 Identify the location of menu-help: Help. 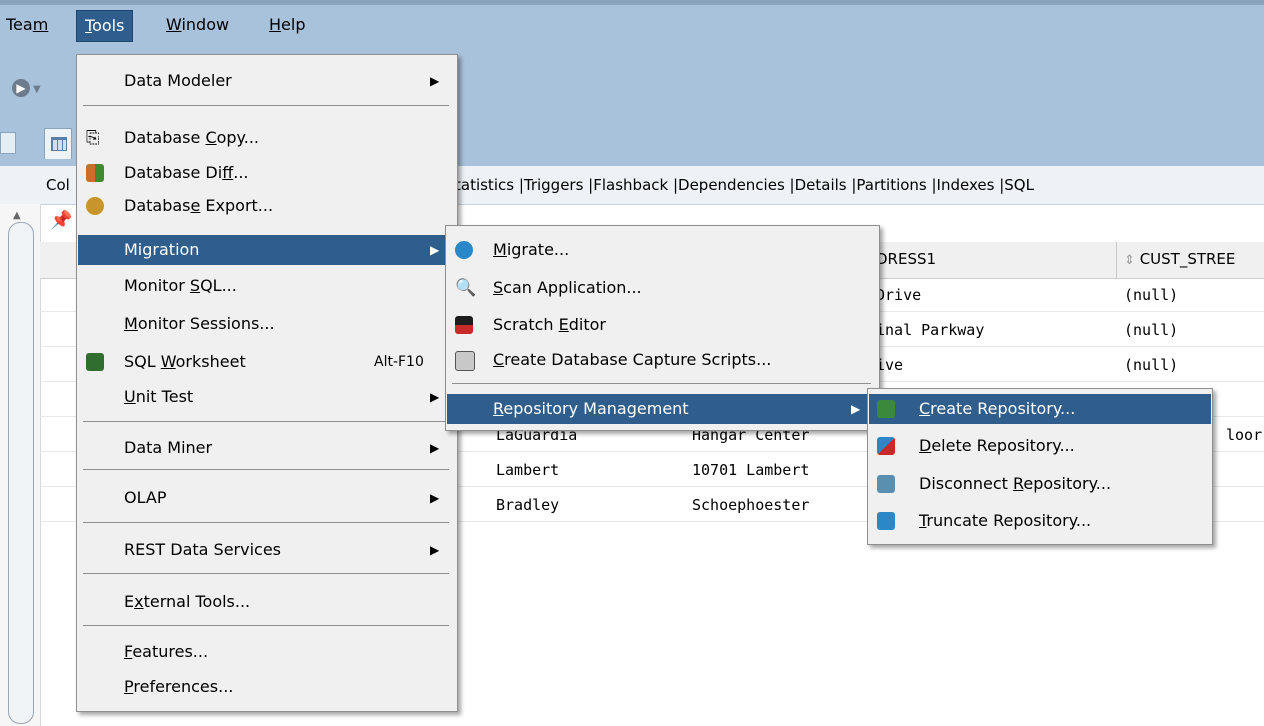
(287, 25).